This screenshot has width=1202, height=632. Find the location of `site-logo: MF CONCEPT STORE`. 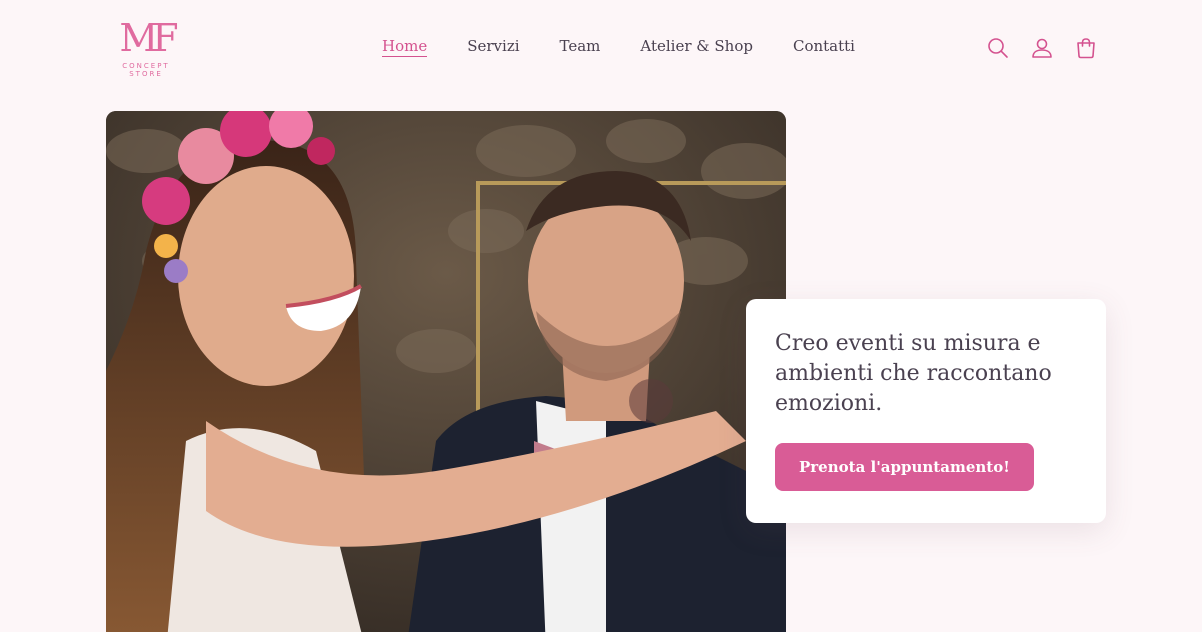

site-logo: MF CONCEPT STORE is located at coordinates (146, 48).